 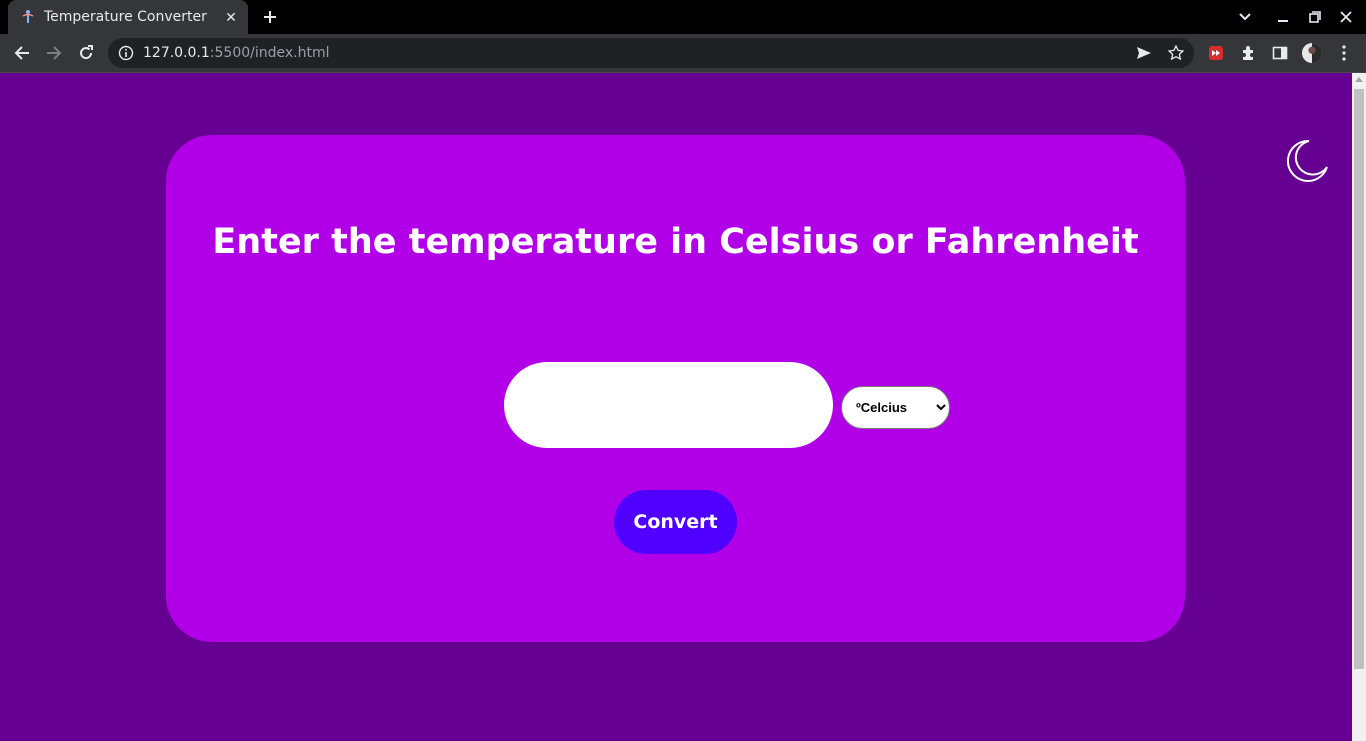 I want to click on minimize-button, so click(x=1283, y=17).